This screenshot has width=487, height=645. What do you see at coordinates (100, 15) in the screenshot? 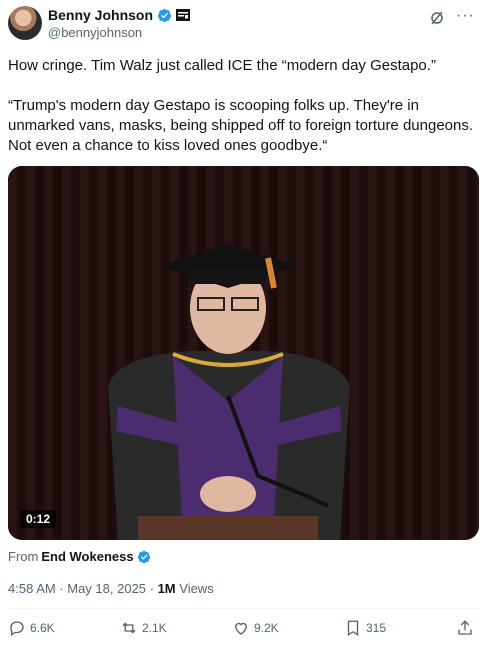
I see `author-name: Benny Johnson` at bounding box center [100, 15].